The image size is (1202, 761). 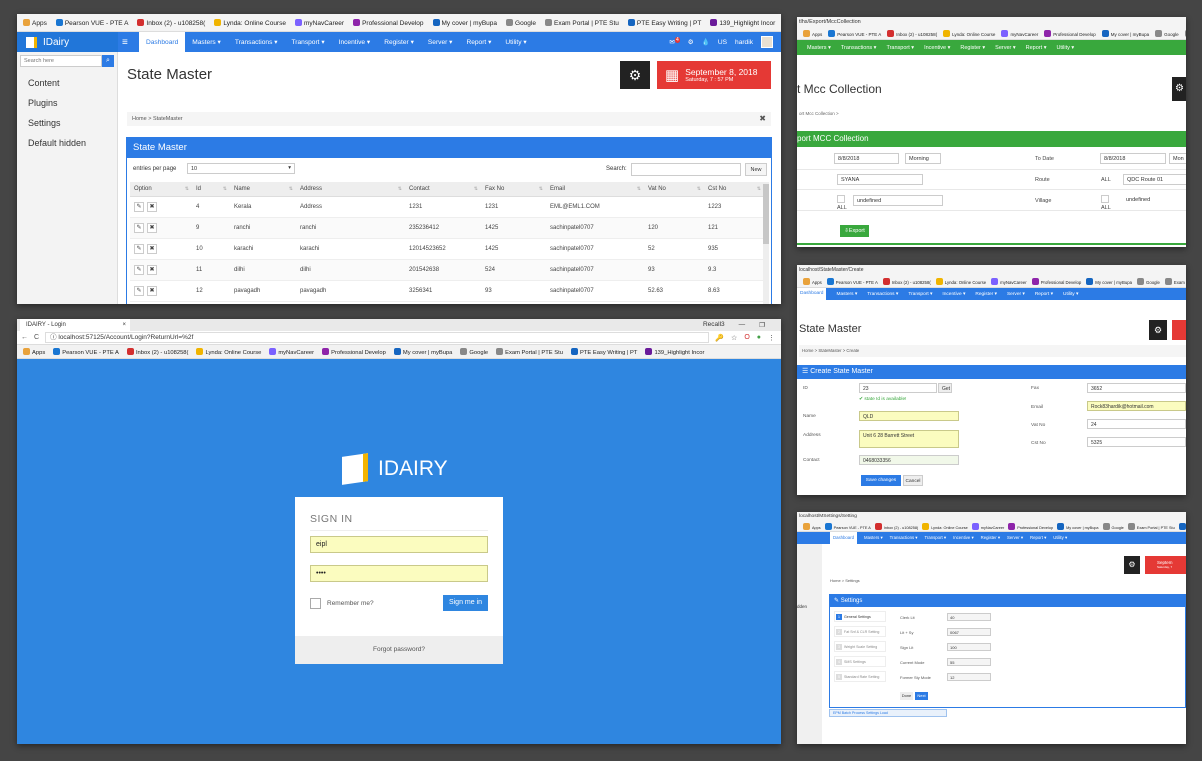 I want to click on bookmark-item: Inbox (2) - u108258(, so click(x=912, y=33).